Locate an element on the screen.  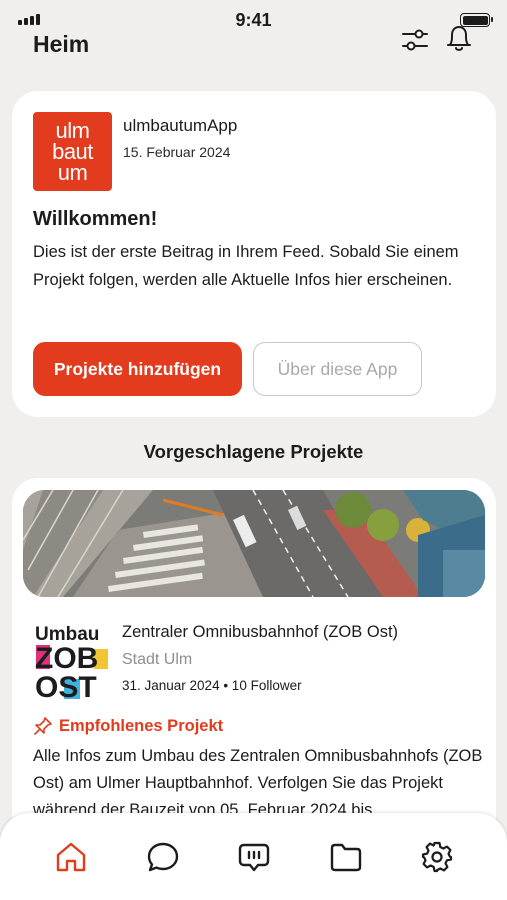
post-author: ulmbautumApp is located at coordinates (180, 125).